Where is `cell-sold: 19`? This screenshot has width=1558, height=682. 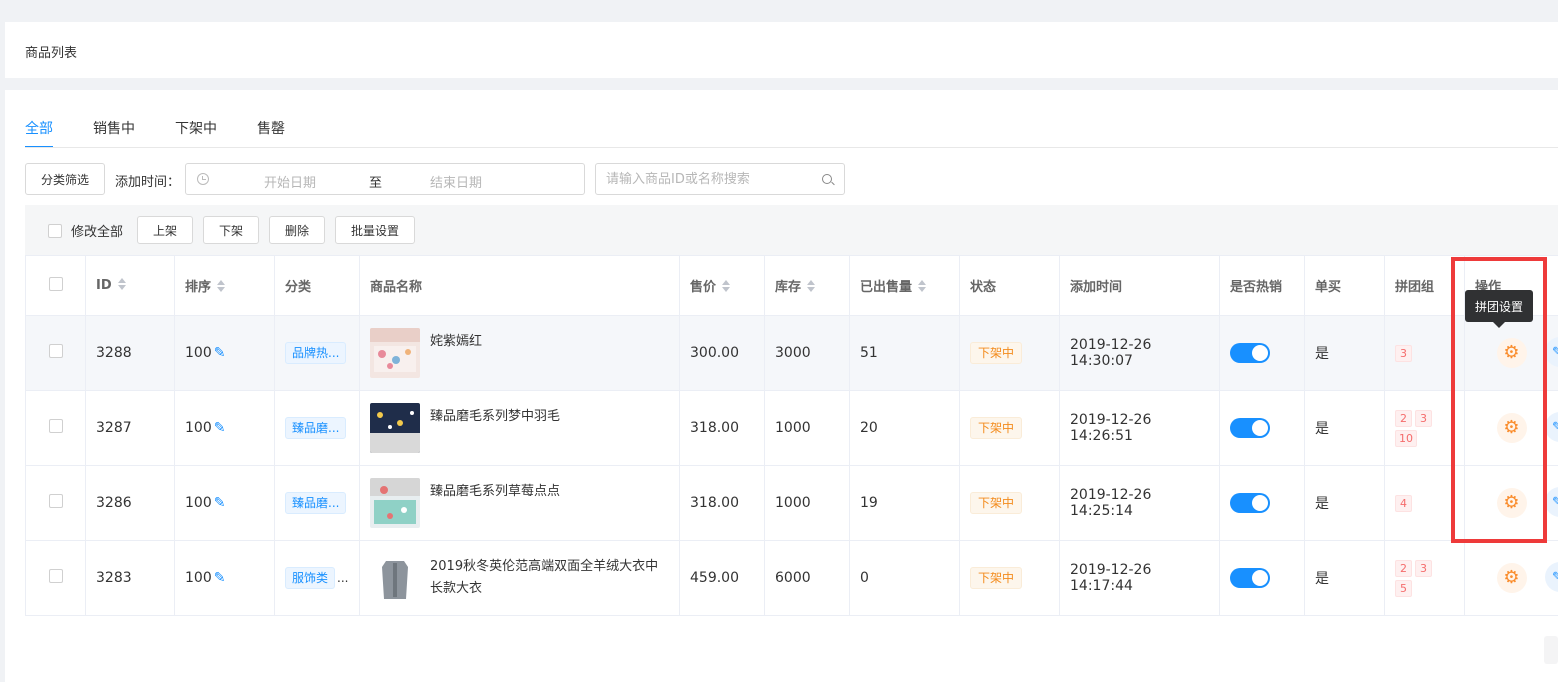 cell-sold: 19 is located at coordinates (904, 503).